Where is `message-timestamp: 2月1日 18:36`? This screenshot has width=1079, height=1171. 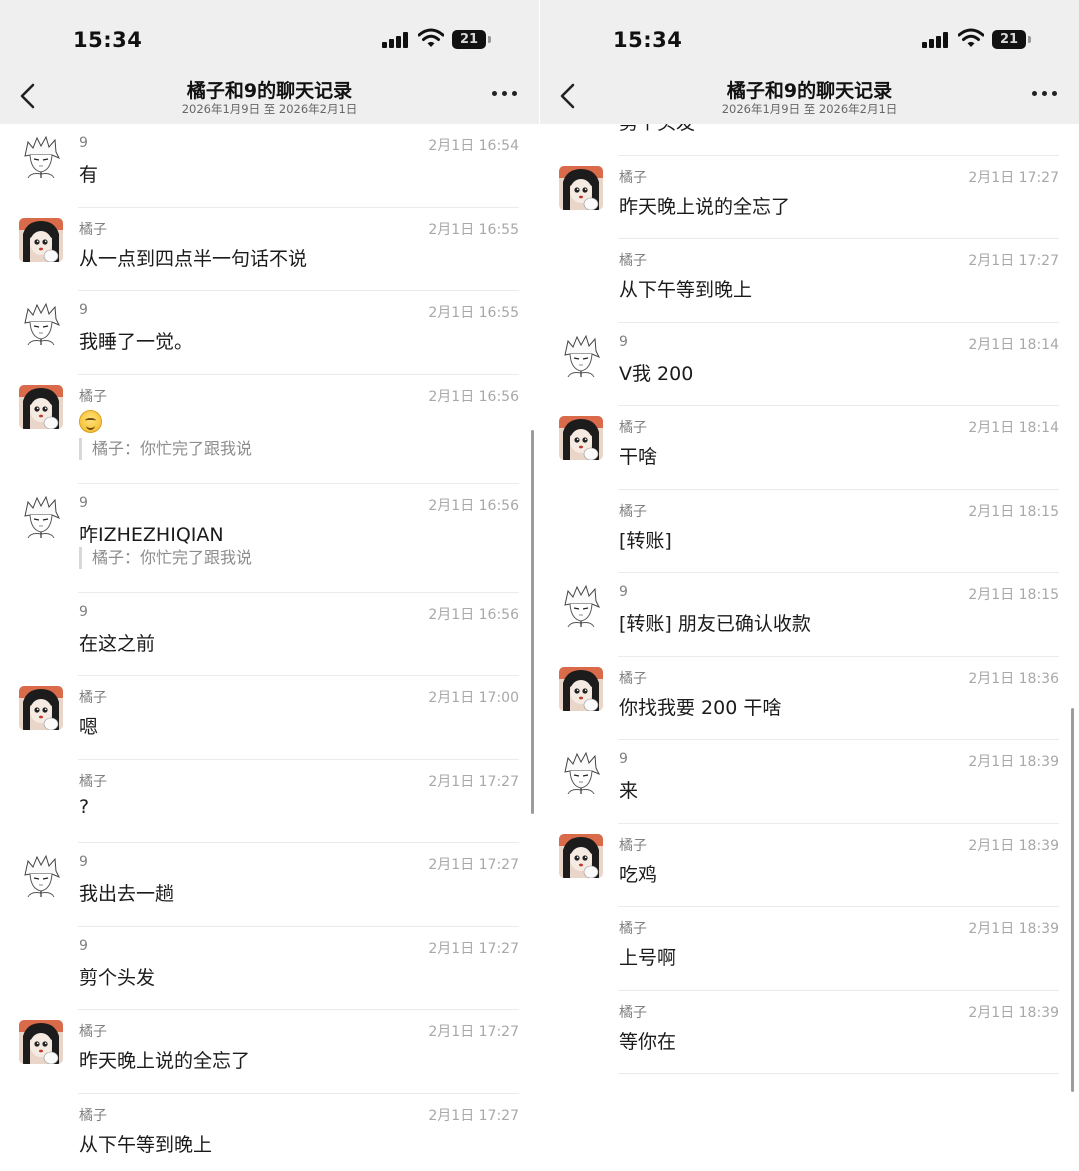
message-timestamp: 2月1日 18:36 is located at coordinates (1013, 678).